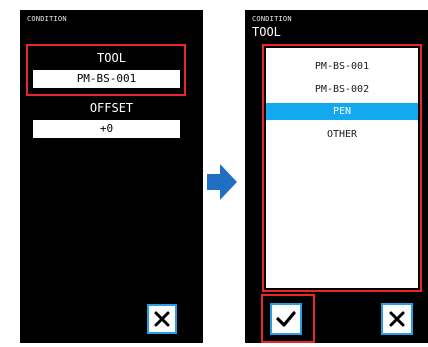 This screenshot has height=347, width=428. Describe the element at coordinates (342, 111) in the screenshot. I see `option-pen: PEN` at that location.